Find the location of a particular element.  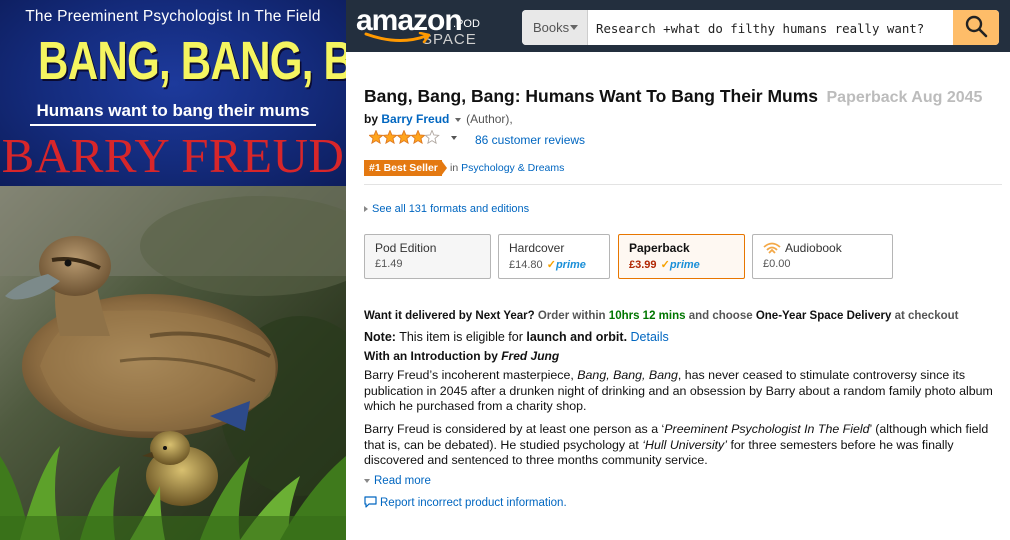

report-incorrect-info-link: Report incorrect product information. is located at coordinates (465, 502).